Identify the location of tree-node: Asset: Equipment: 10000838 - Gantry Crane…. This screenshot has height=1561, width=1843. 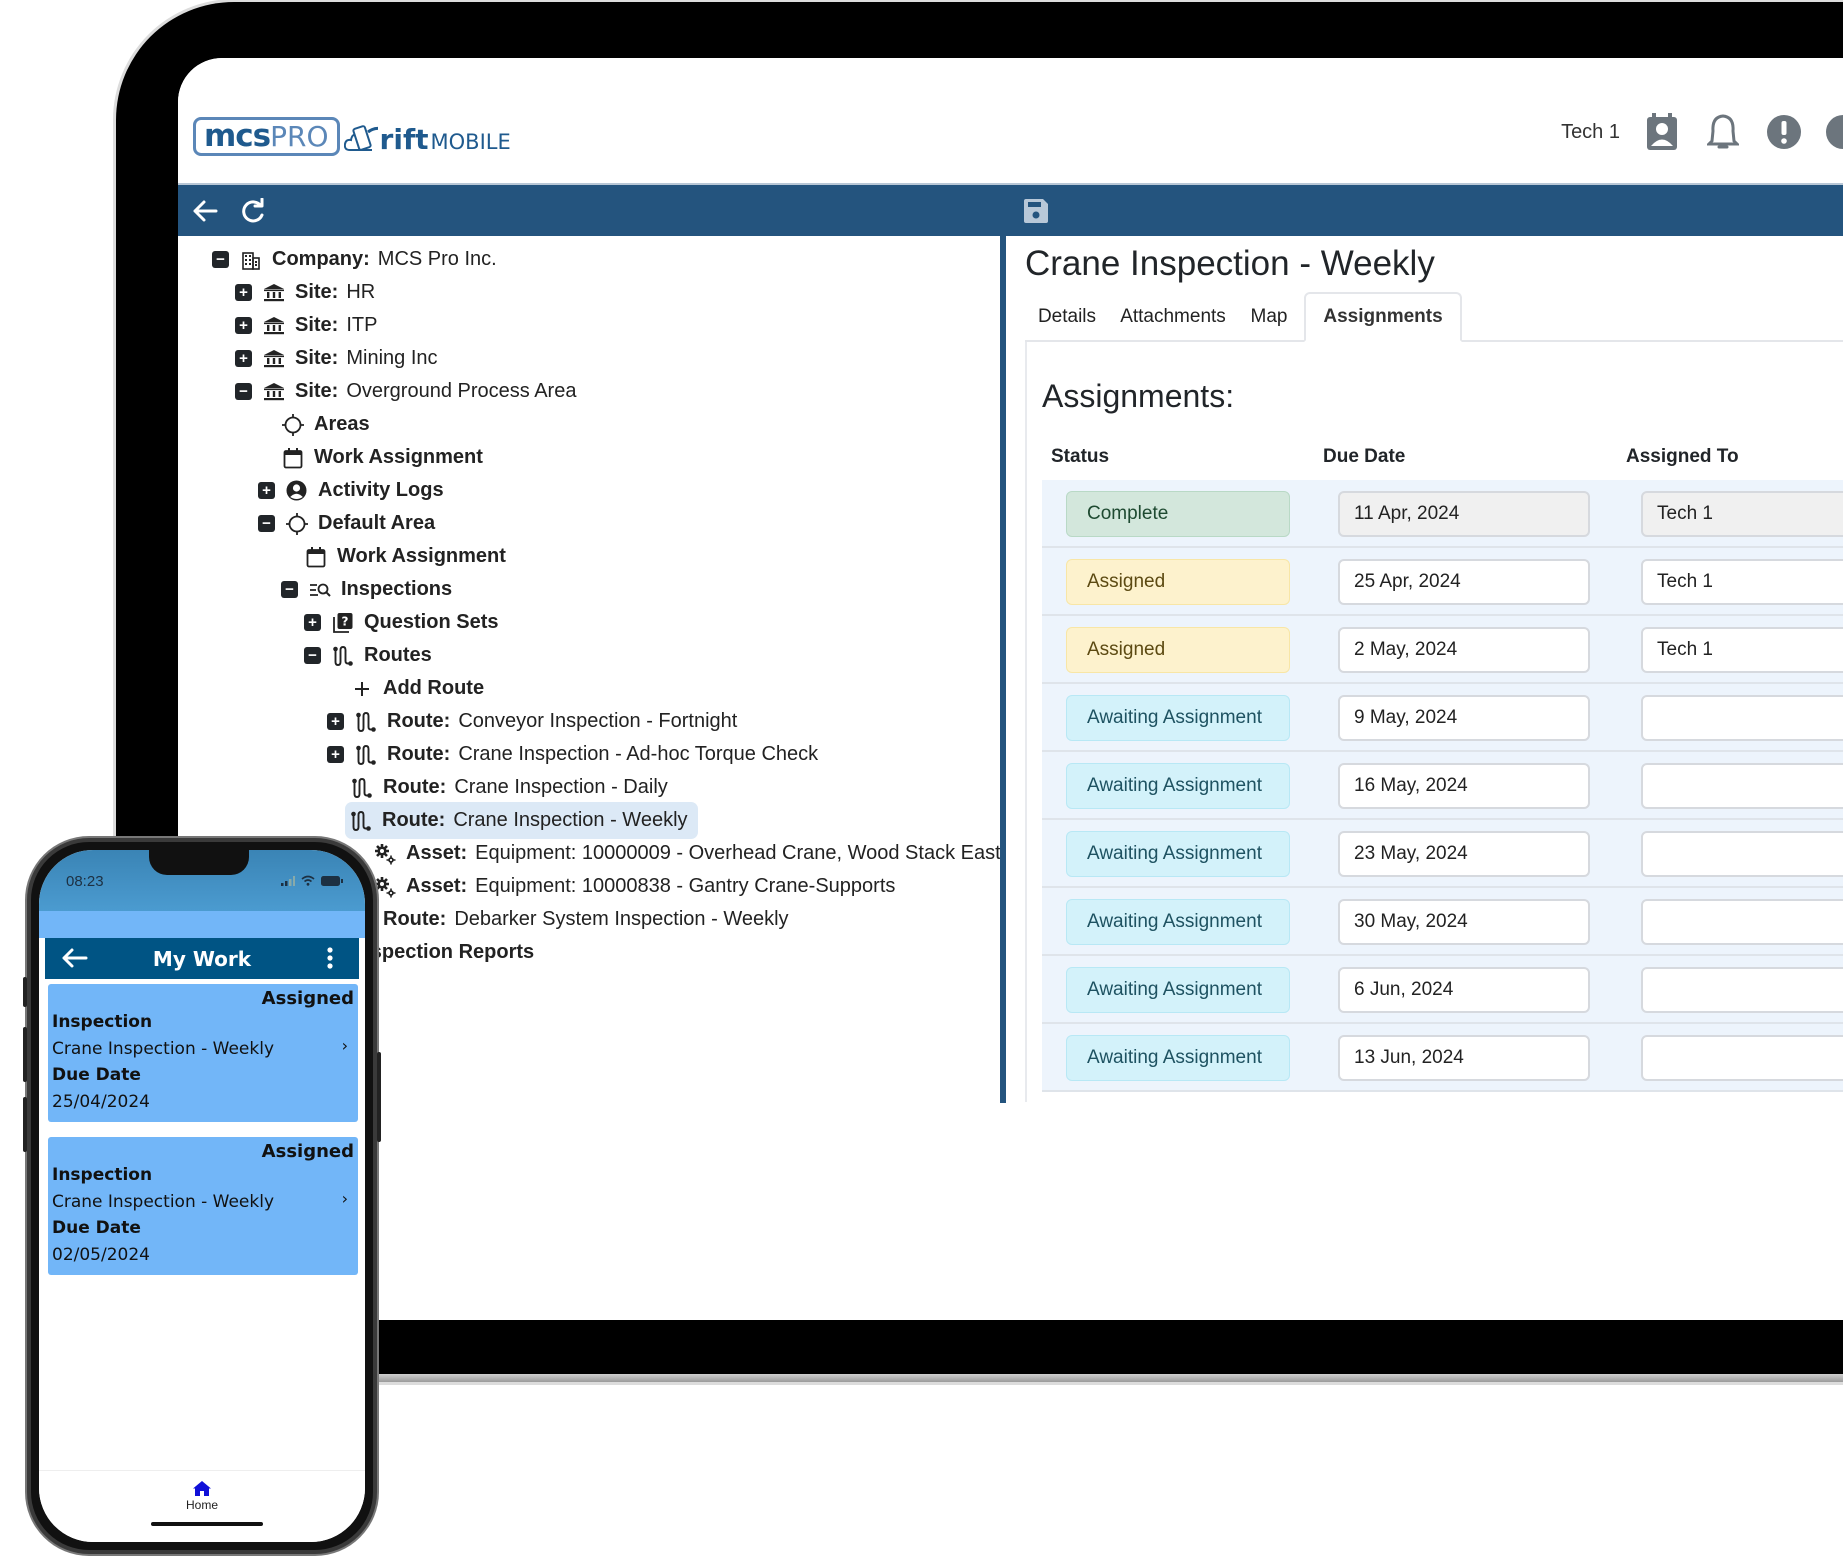
(634, 886).